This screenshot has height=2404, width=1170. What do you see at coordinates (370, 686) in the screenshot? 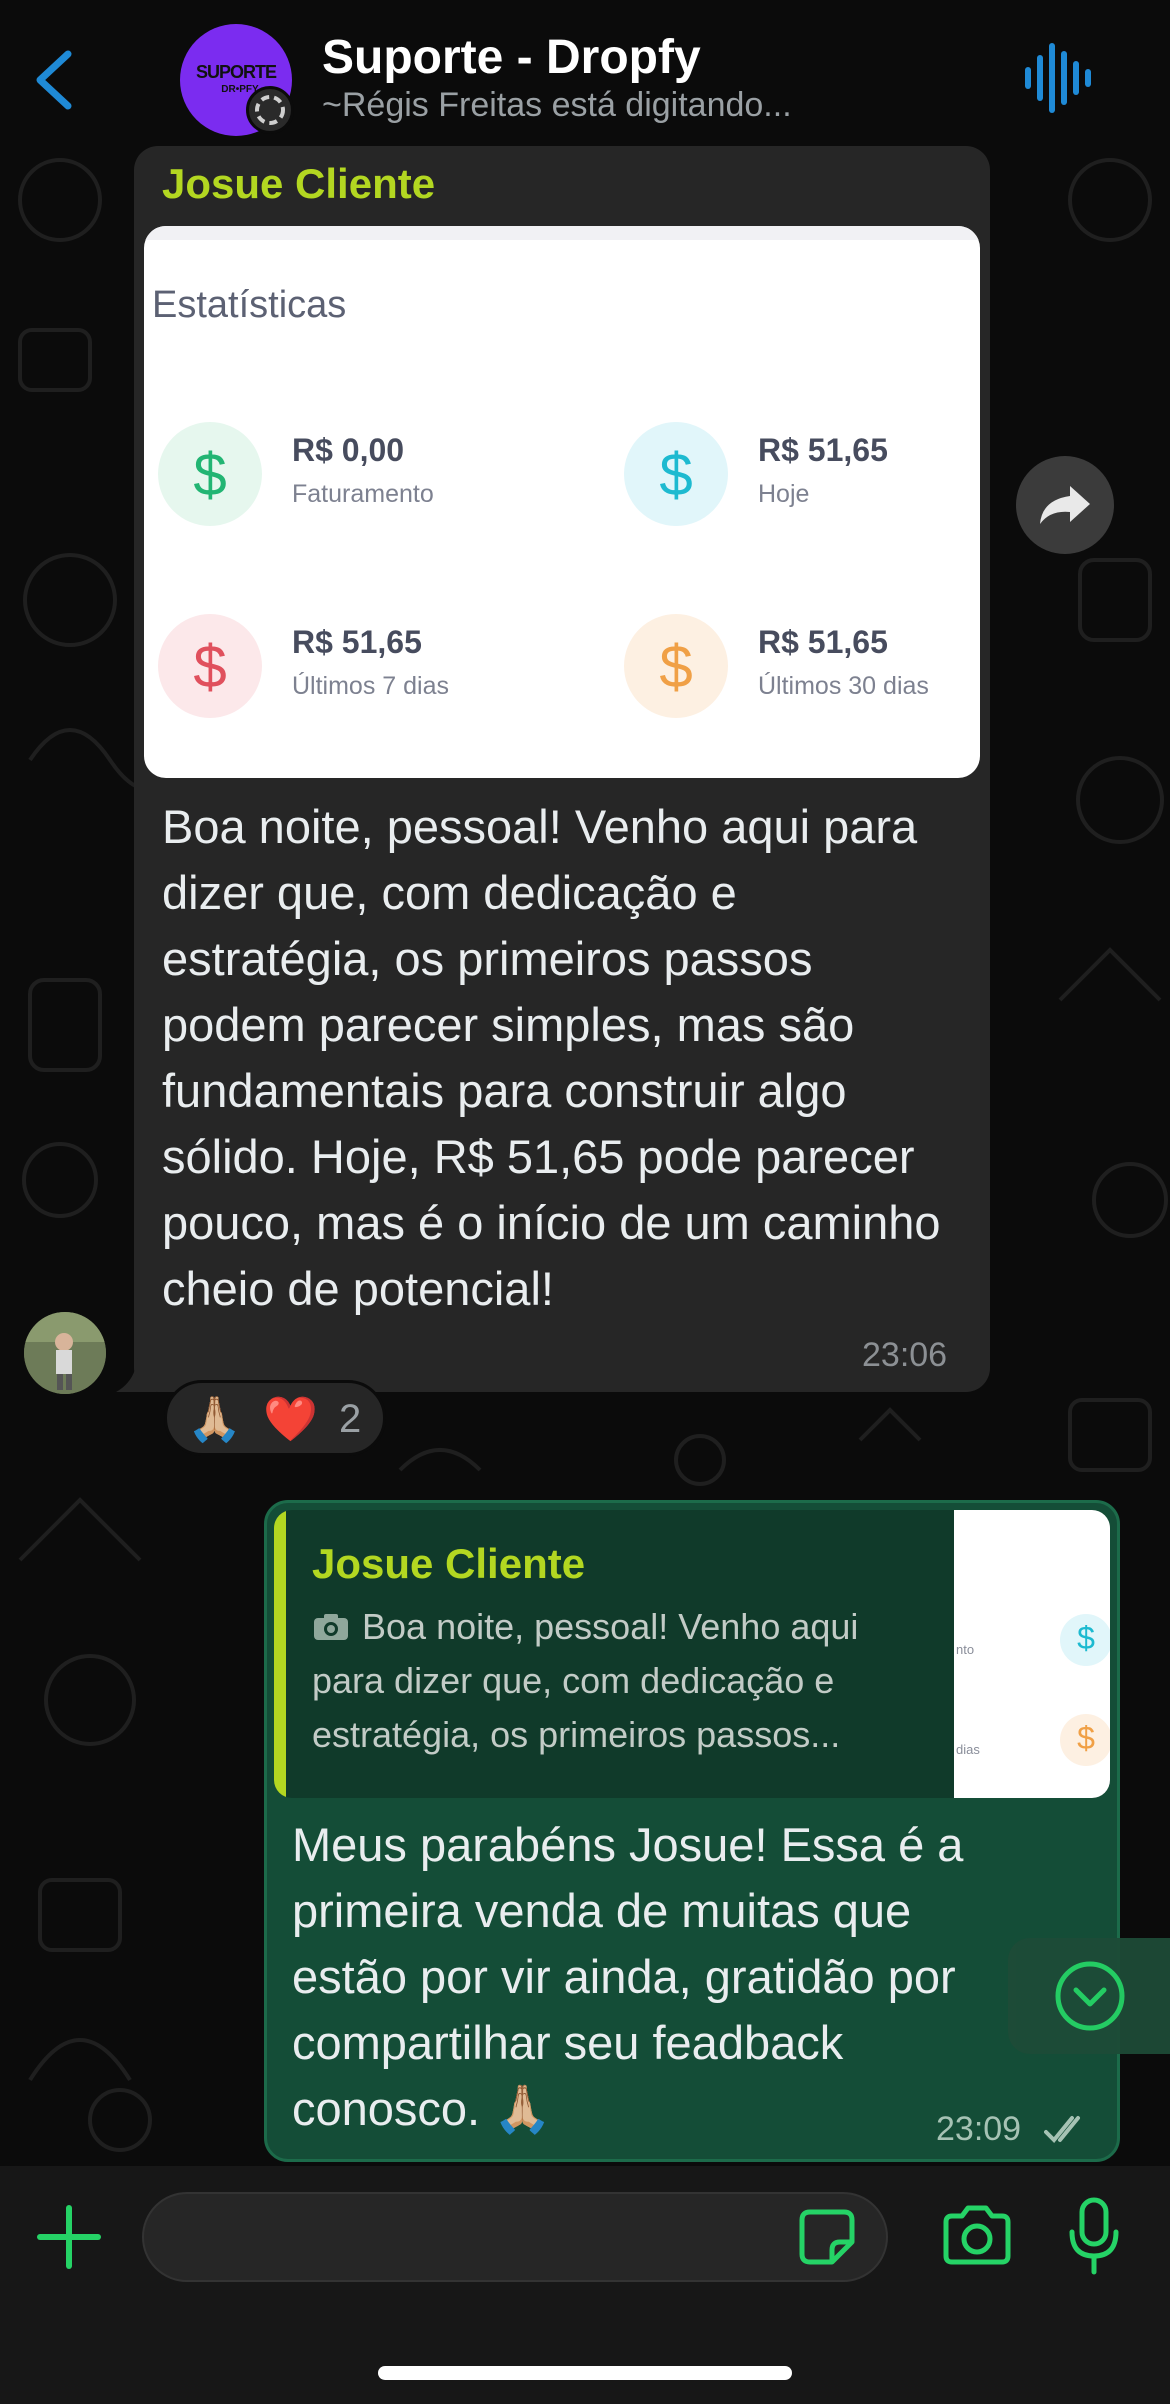
I see `stat-label: Últimos 7 dias` at bounding box center [370, 686].